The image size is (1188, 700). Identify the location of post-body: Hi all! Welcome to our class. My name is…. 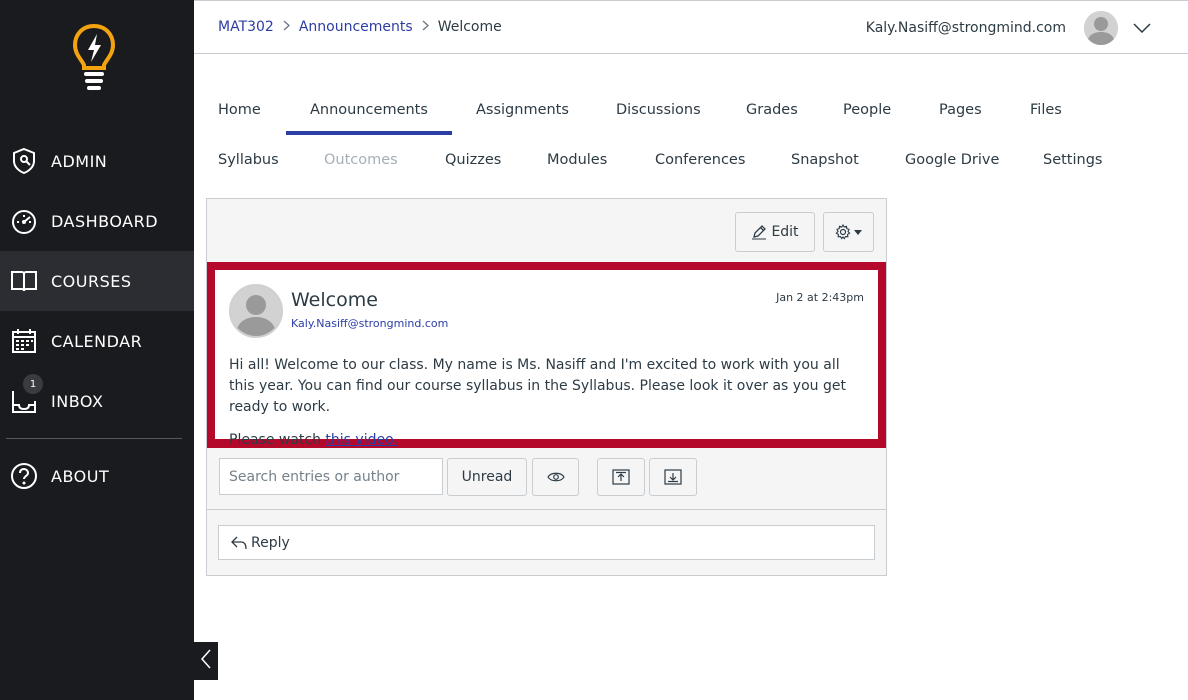
(549, 403).